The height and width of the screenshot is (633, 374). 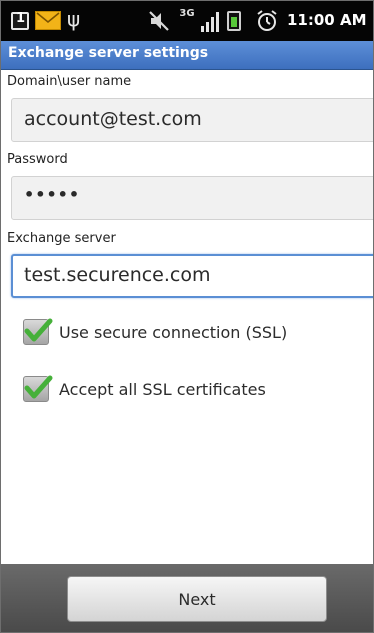 I want to click on username-field: account@test.com, so click(x=192, y=120).